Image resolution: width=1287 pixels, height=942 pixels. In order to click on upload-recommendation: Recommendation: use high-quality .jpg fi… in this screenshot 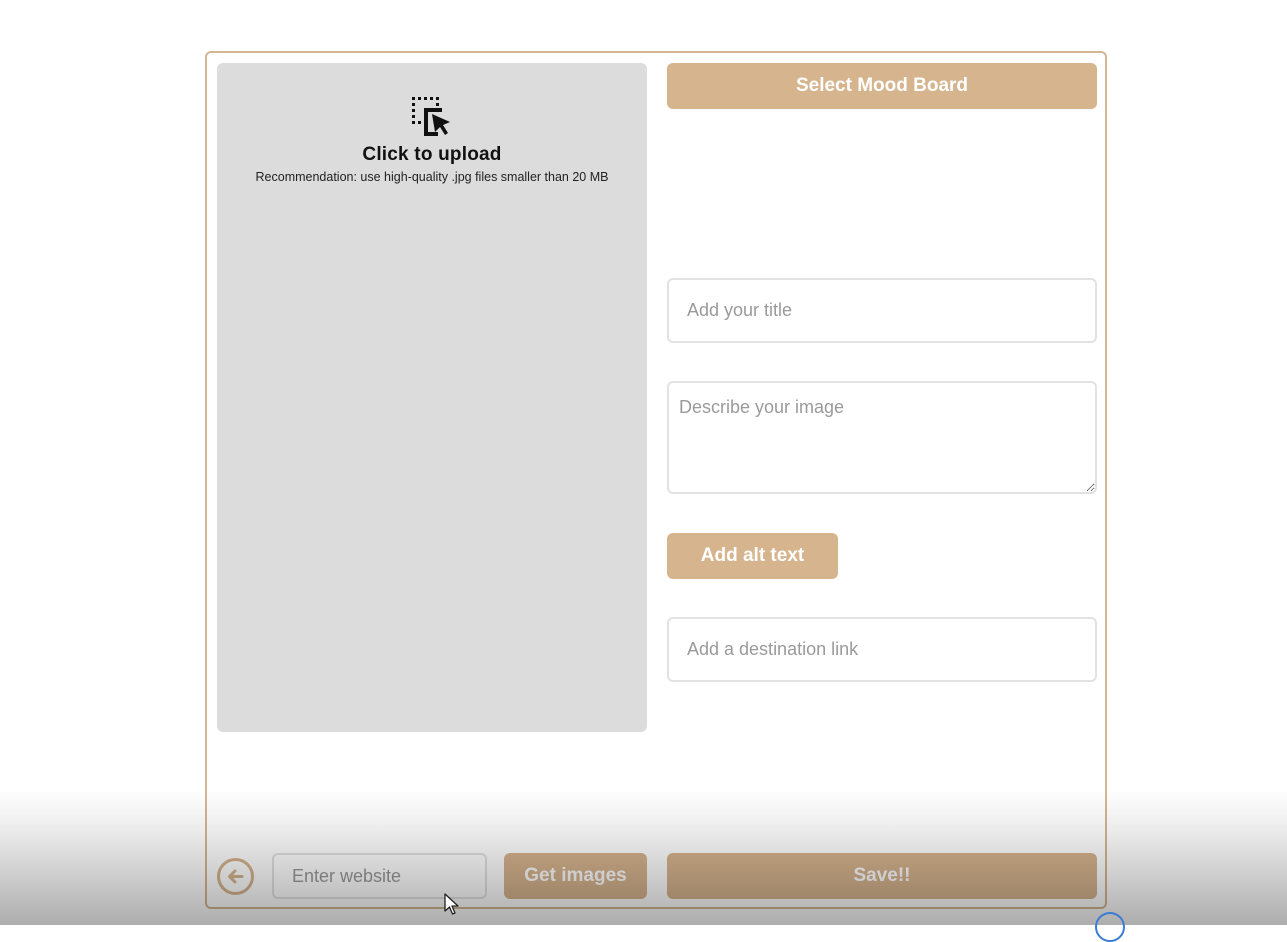, I will do `click(432, 177)`.